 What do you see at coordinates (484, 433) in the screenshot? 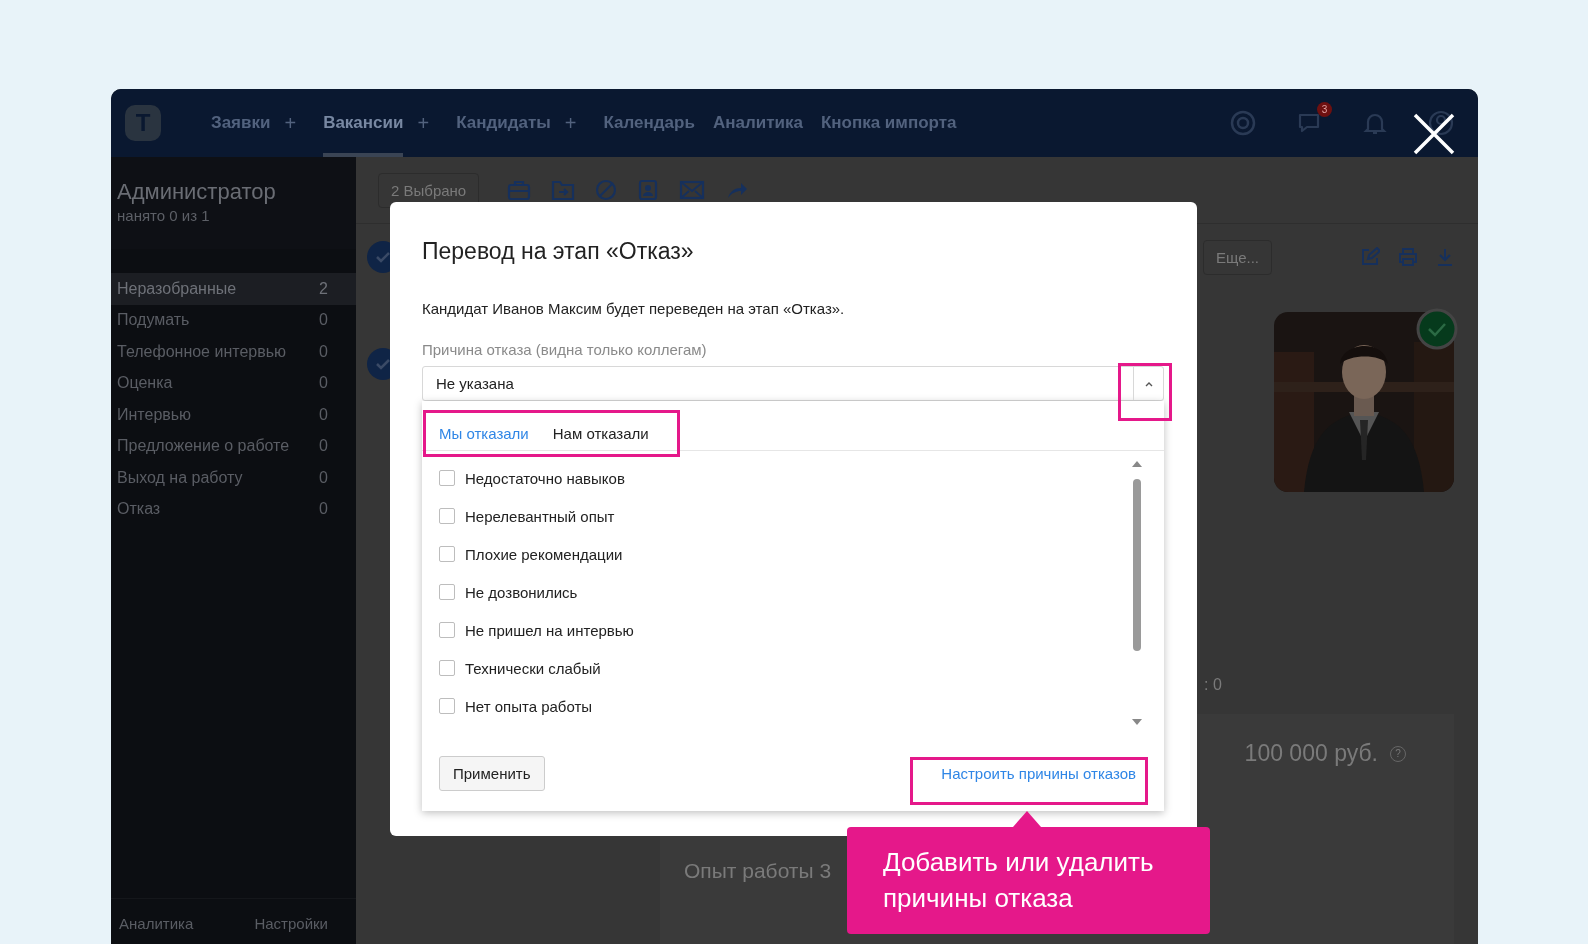
I see `tab: Мы отказали` at bounding box center [484, 433].